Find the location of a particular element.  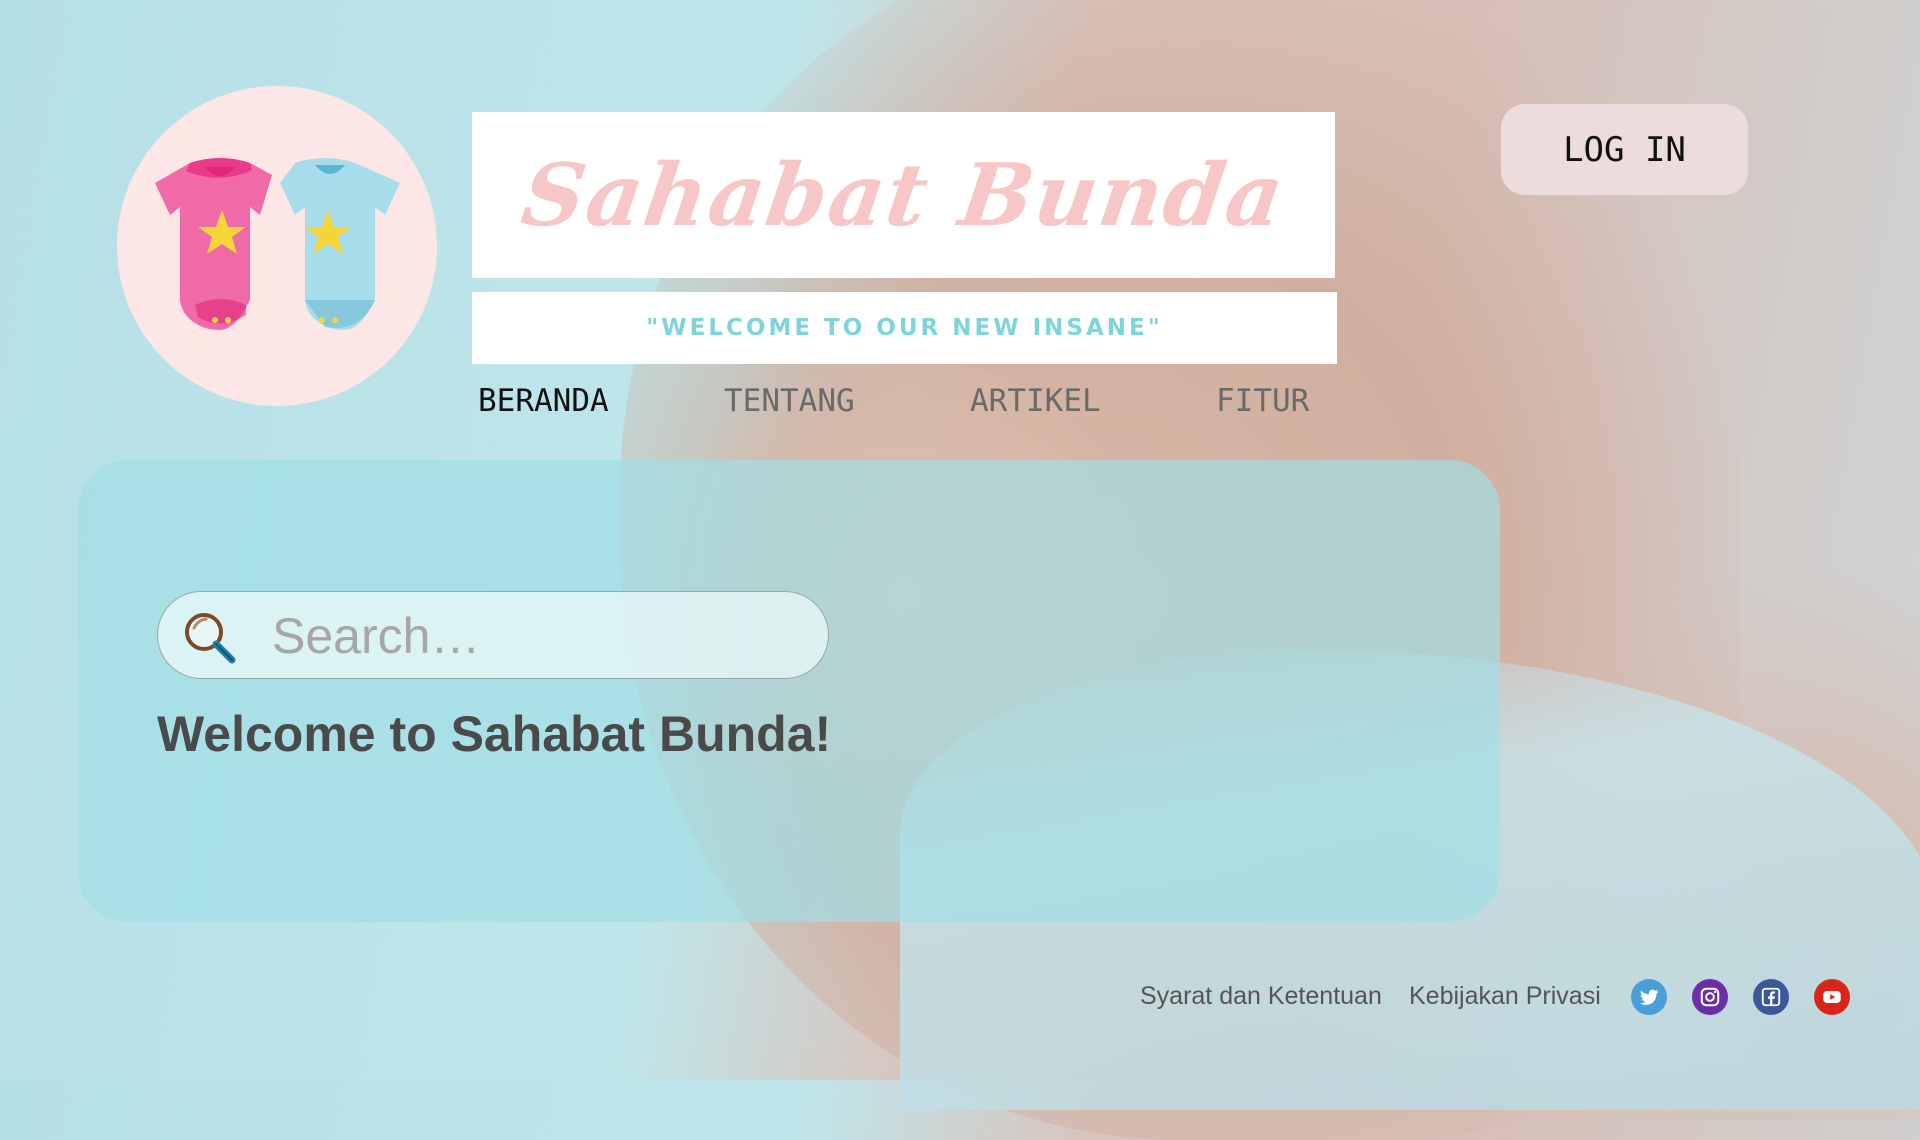

welcome-heading: Welcome to Sahabat Bunda! is located at coordinates (494, 734).